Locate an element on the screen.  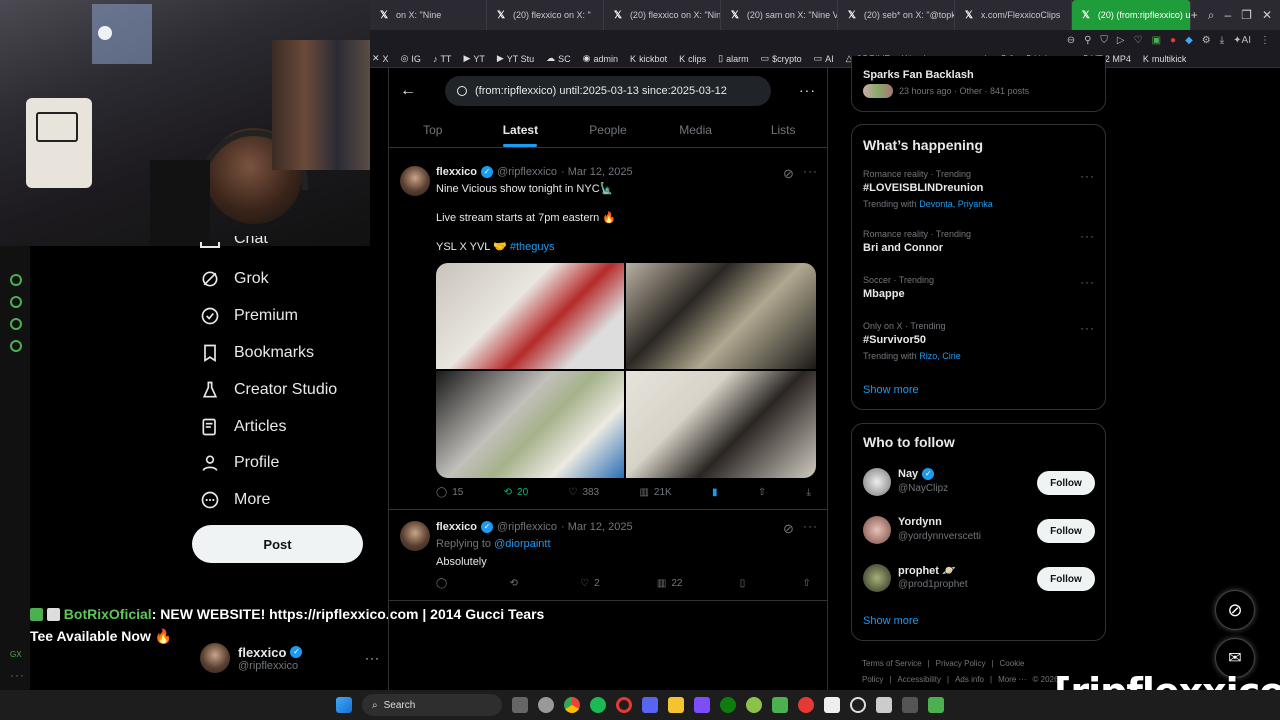
download-icon: ⤓ is located at coordinates (1222, 40).